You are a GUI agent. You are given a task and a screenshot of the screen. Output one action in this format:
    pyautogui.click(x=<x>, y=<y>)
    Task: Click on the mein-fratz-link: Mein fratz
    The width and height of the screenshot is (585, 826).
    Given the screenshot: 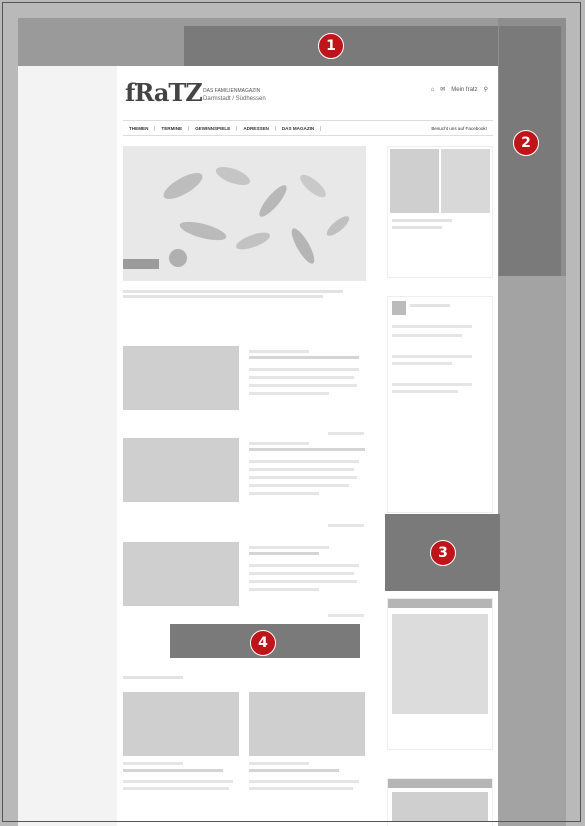 What is the action you would take?
    pyautogui.click(x=464, y=90)
    